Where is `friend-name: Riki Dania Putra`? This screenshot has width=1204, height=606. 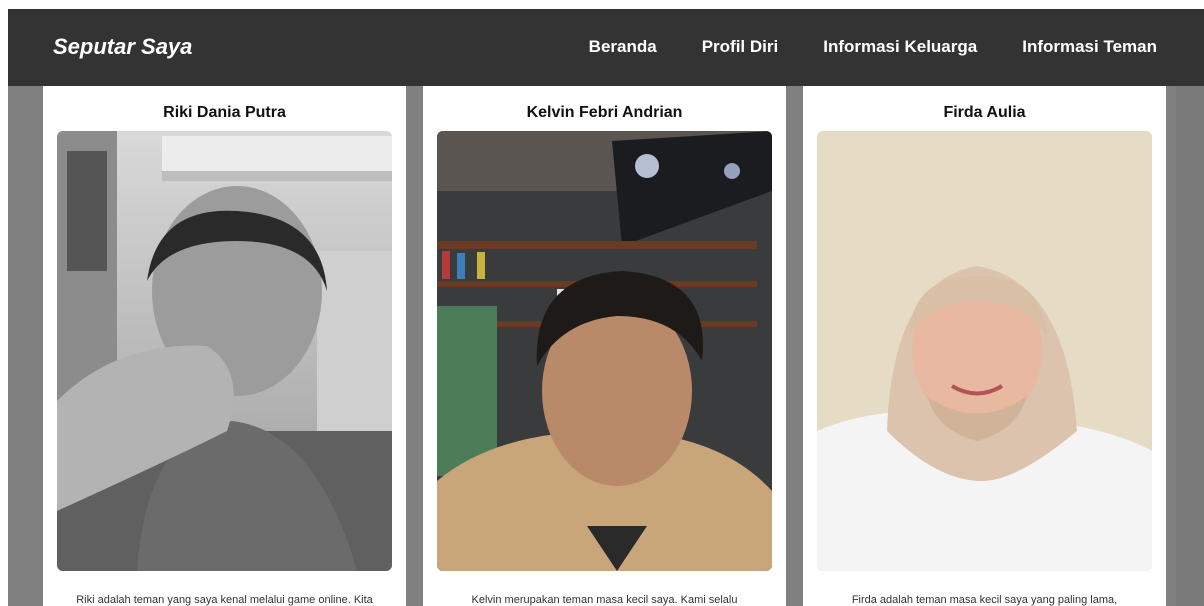 friend-name: Riki Dania Putra is located at coordinates (224, 112).